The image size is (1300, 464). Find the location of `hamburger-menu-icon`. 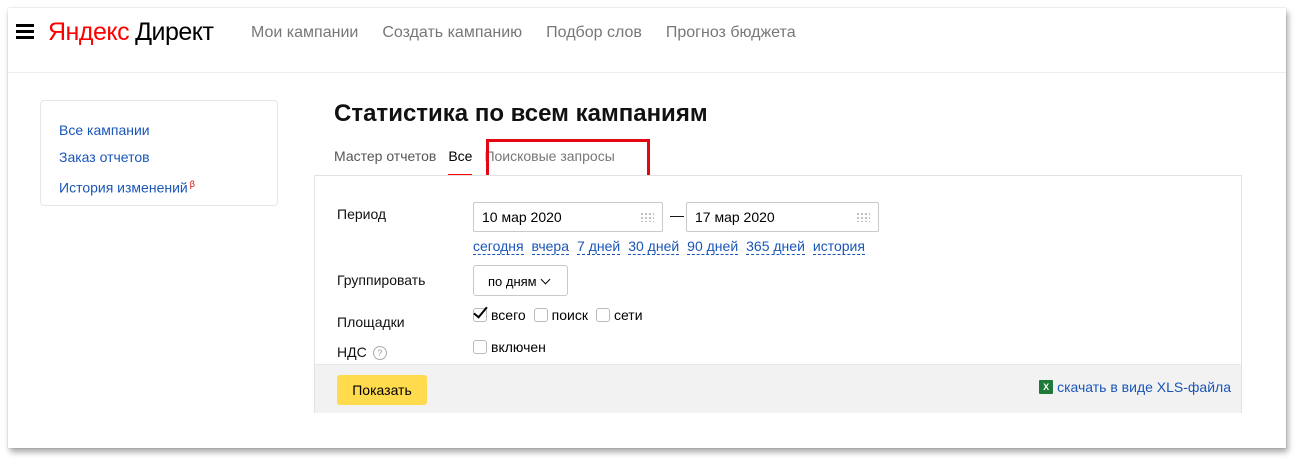

hamburger-menu-icon is located at coordinates (25, 32).